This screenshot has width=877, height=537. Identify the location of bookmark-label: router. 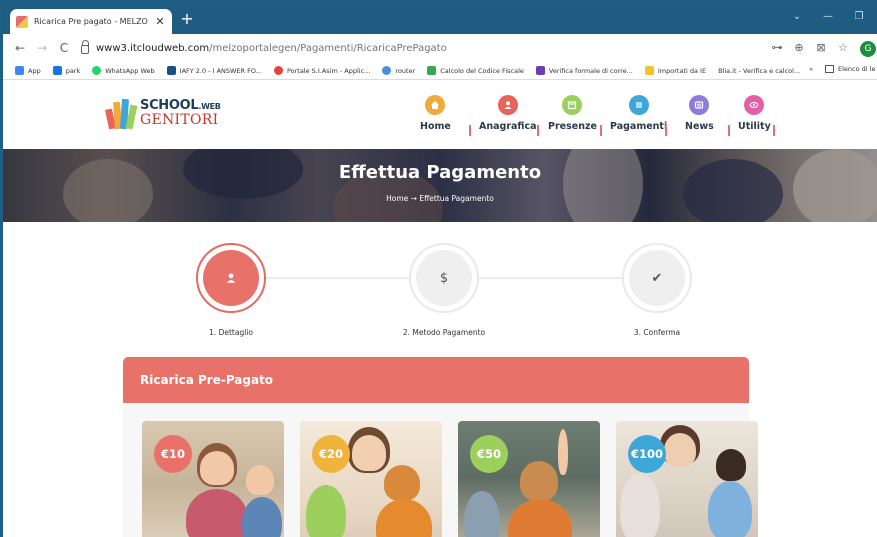
(405, 70).